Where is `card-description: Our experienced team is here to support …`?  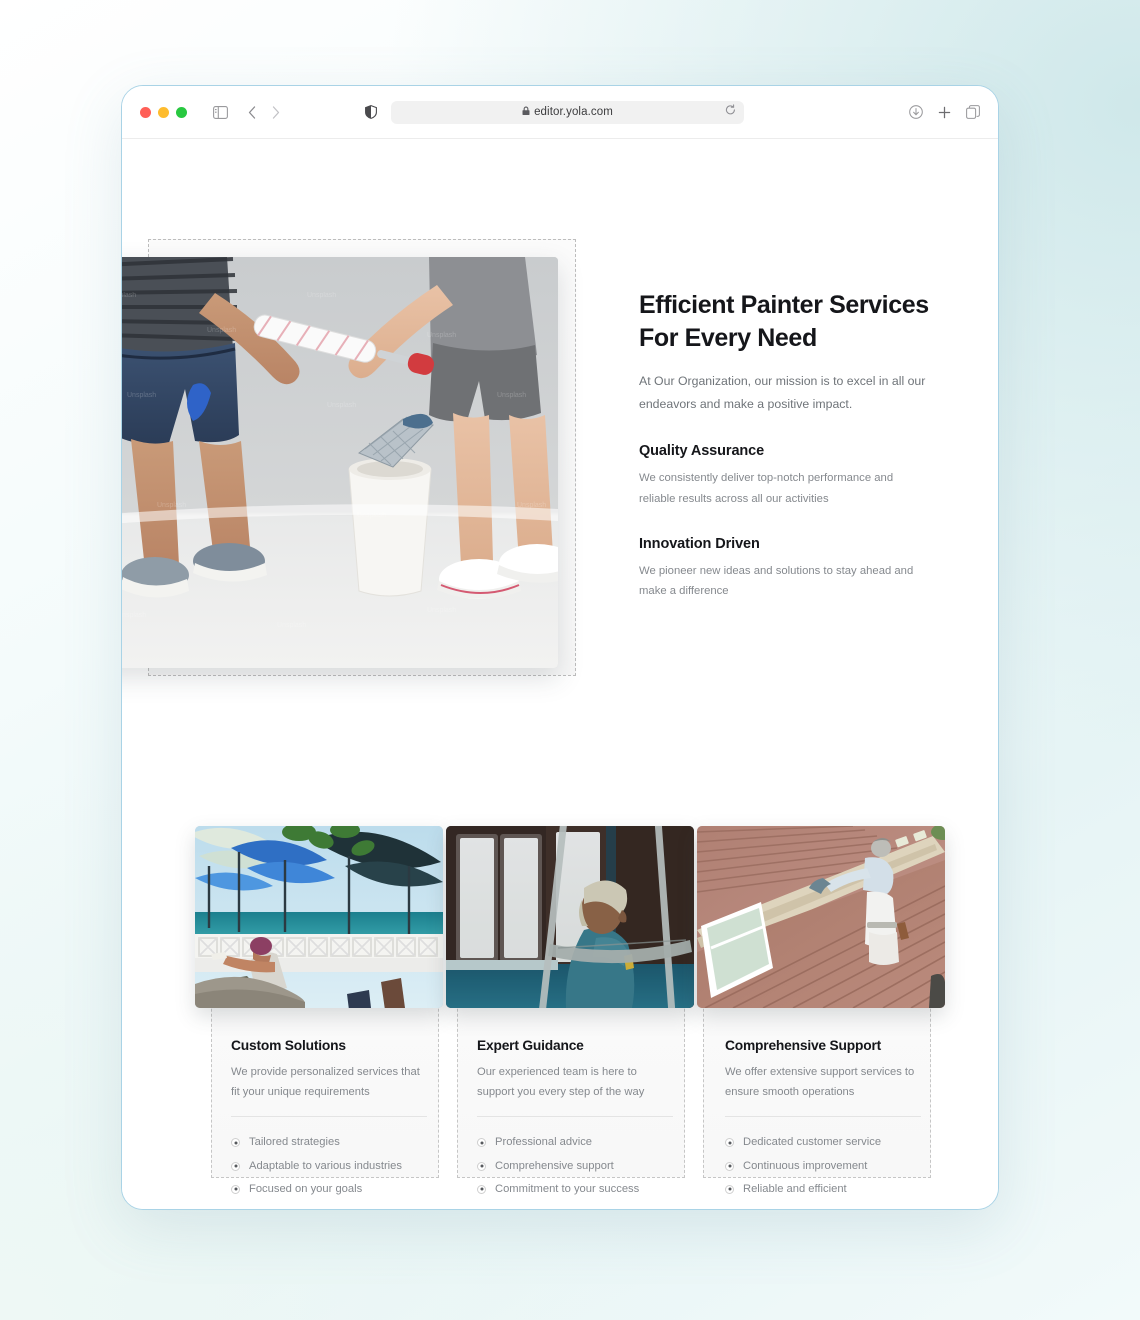
card-description: Our experienced team is here to support … is located at coordinates (561, 1082).